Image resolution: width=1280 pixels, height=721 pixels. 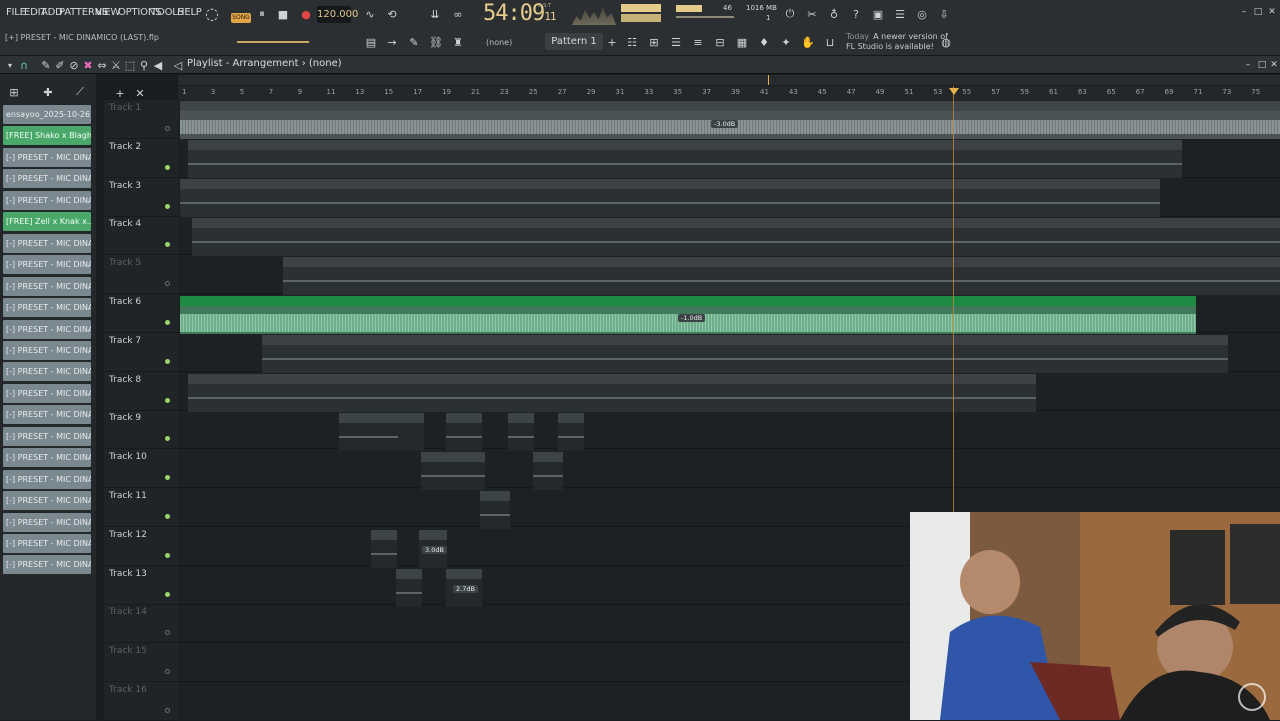 I want to click on chat-icon: ◎, so click(x=922, y=14).